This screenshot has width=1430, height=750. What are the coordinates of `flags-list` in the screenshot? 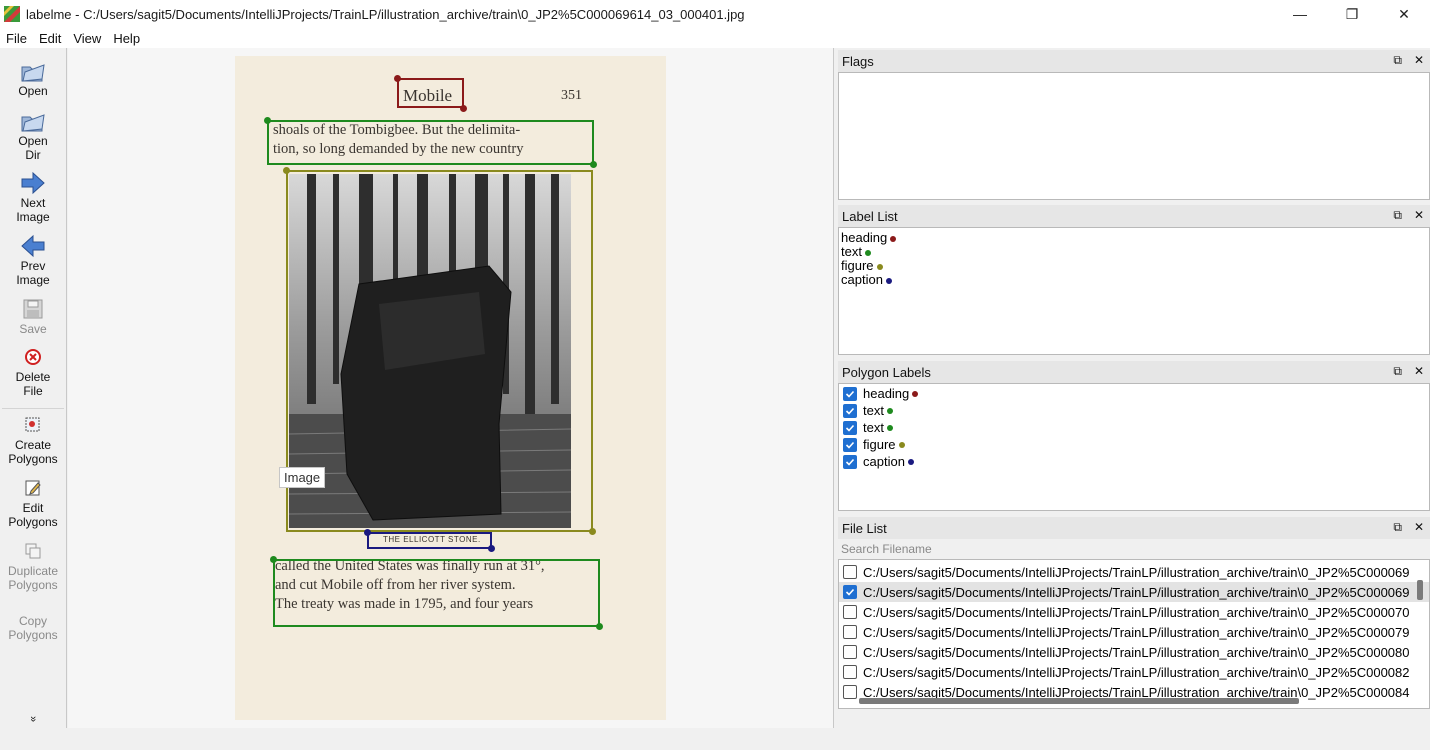 It's located at (1134, 136).